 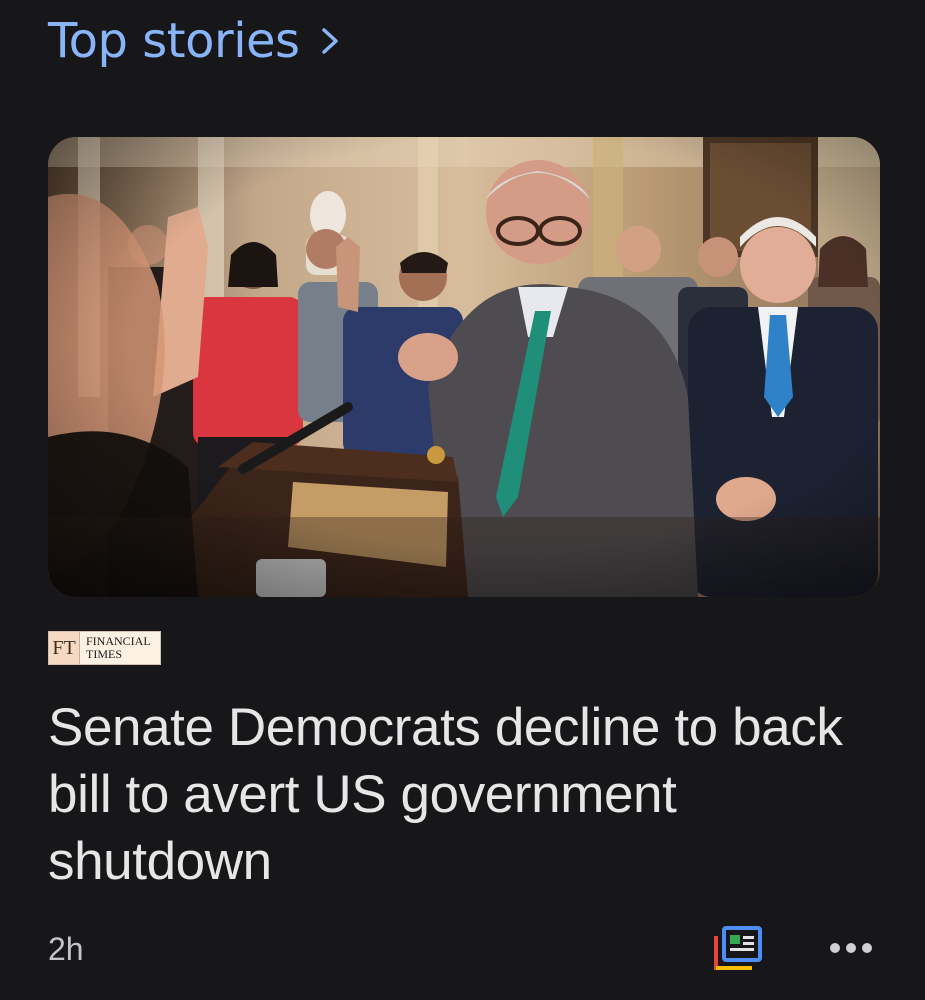 I want to click on source-logo-mark: FT, so click(x=64, y=648).